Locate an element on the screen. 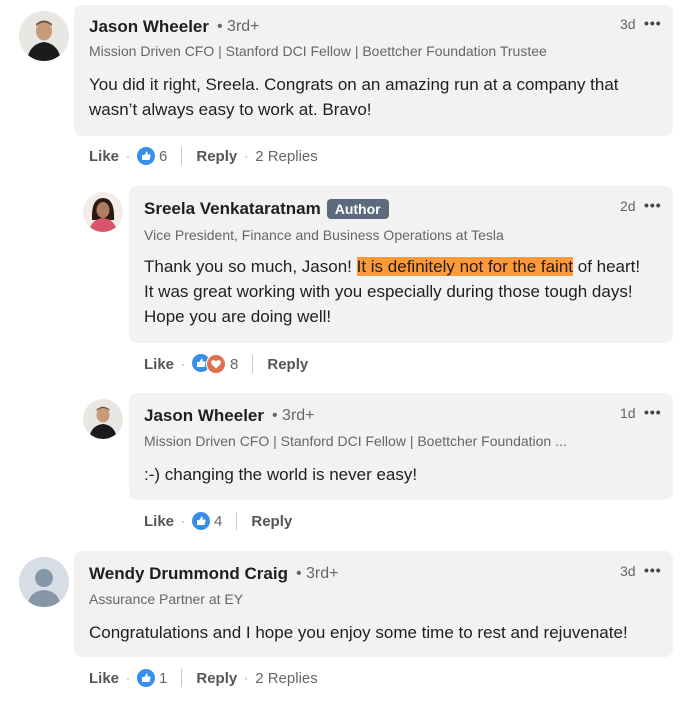 The image size is (691, 705). default-avatar-icon is located at coordinates (44, 582).